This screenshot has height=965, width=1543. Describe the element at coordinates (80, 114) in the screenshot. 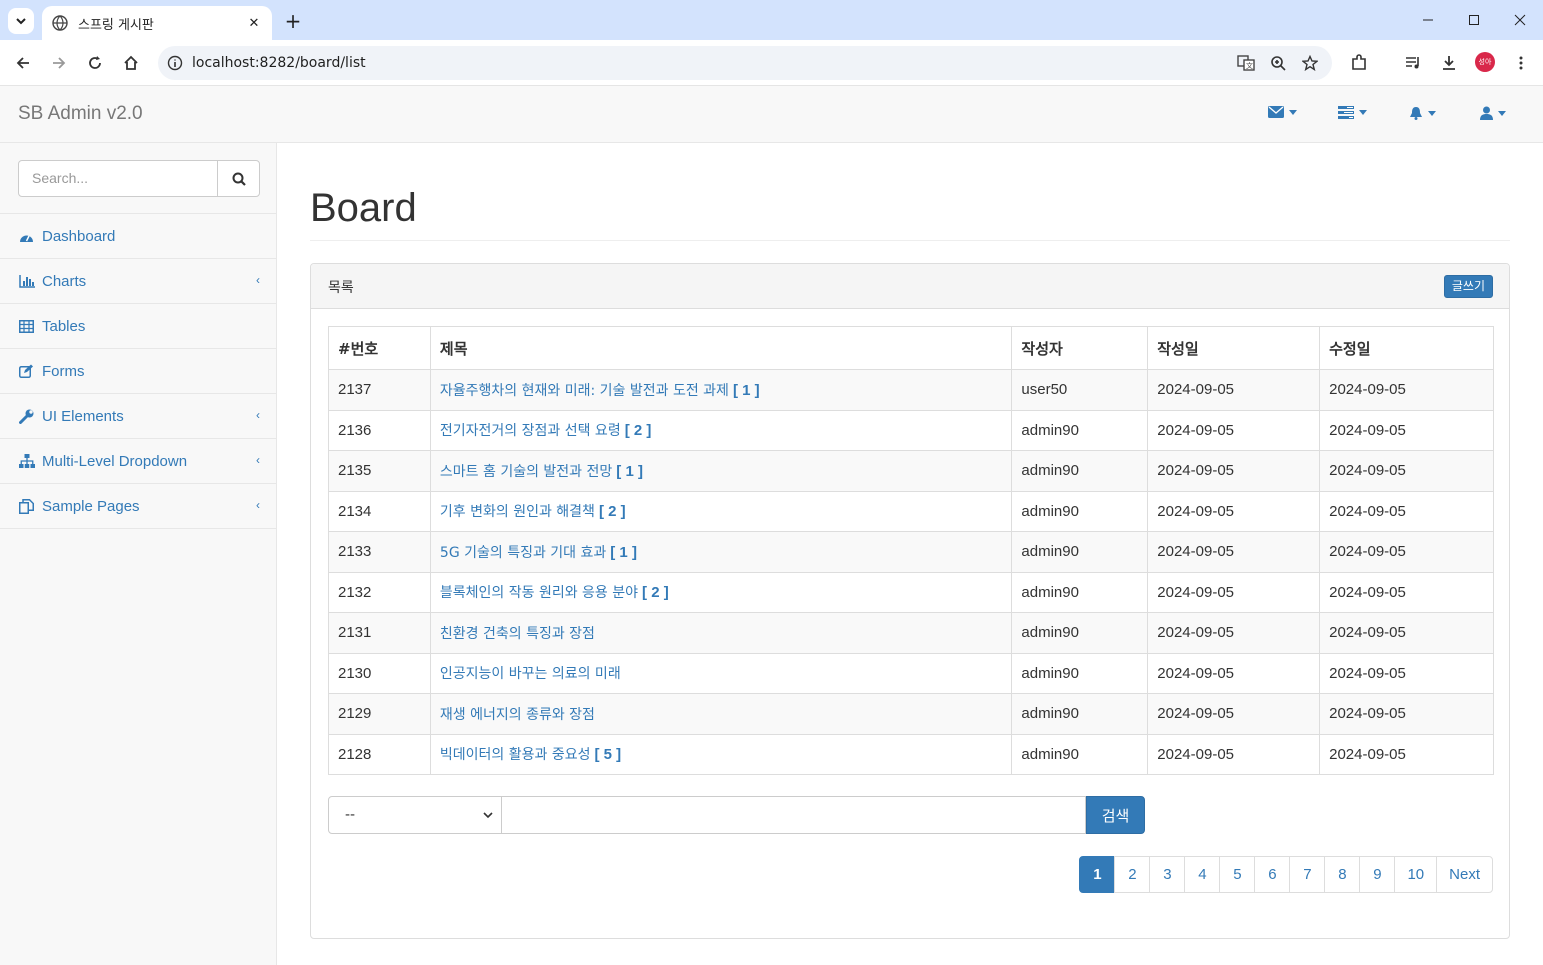

I see `brand-link: SB Admin v2.0` at that location.